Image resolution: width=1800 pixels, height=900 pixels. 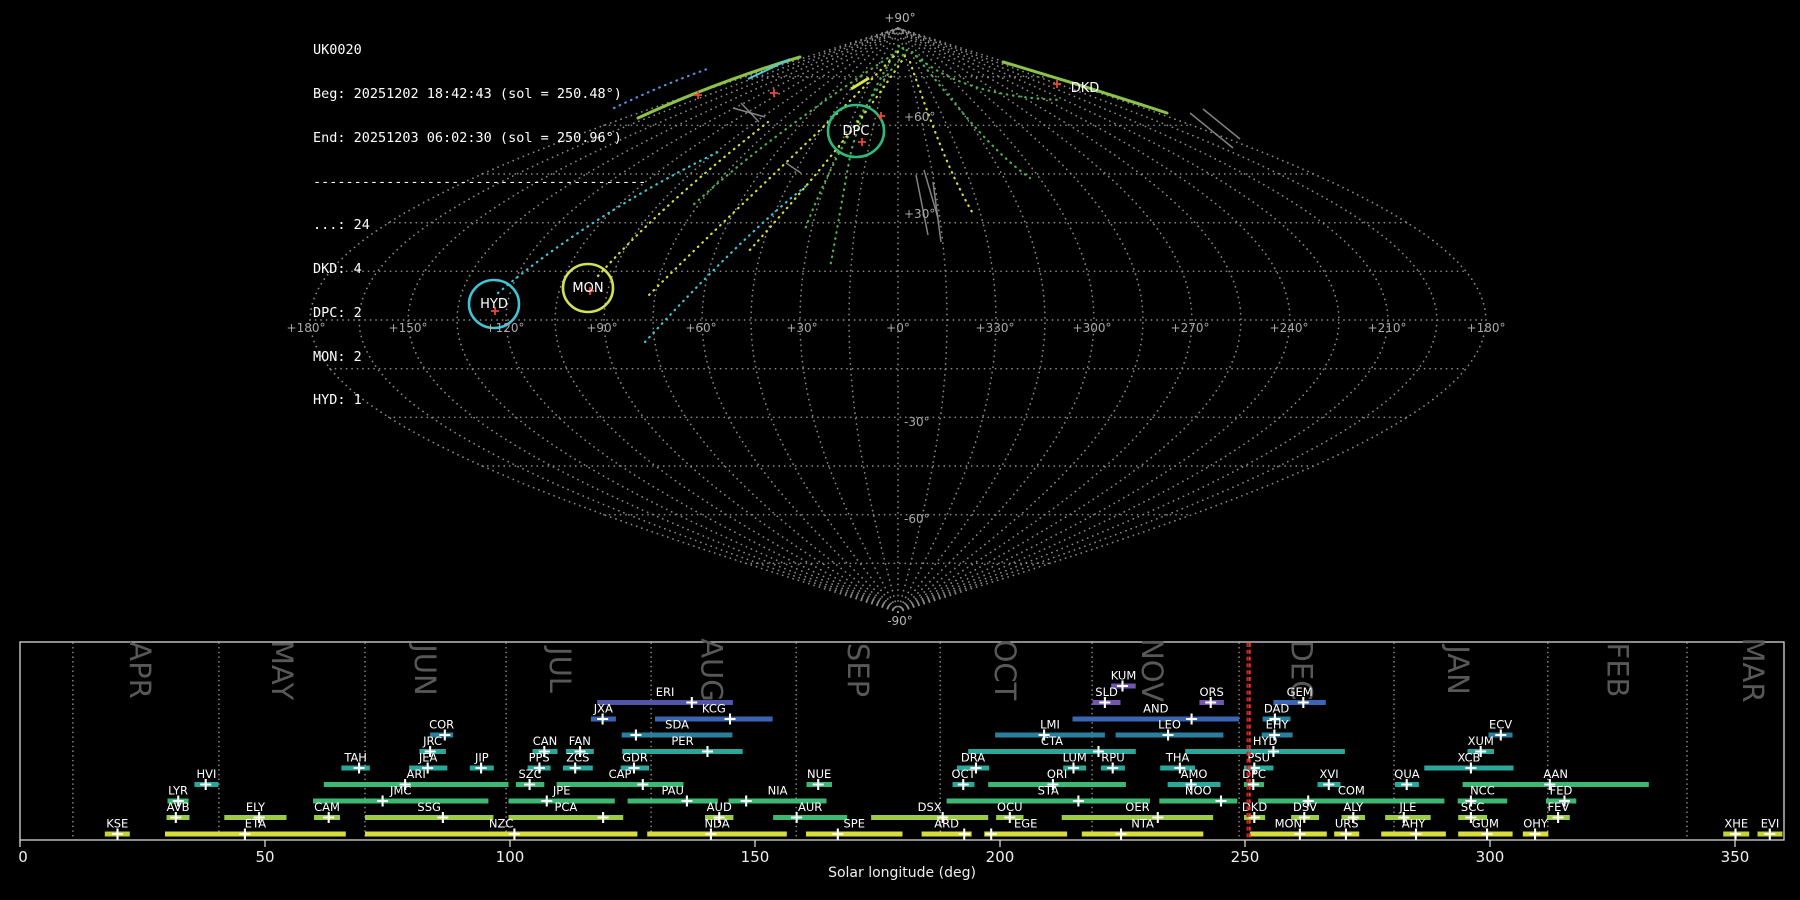 I want to click on longitude-label: +0°, so click(x=898, y=328).